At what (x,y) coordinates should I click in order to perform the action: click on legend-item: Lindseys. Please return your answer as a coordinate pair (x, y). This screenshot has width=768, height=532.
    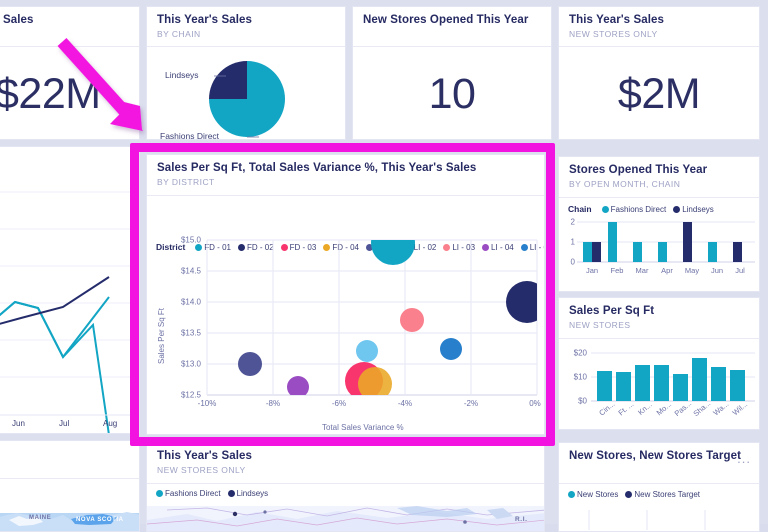
    Looking at the image, I should click on (248, 493).